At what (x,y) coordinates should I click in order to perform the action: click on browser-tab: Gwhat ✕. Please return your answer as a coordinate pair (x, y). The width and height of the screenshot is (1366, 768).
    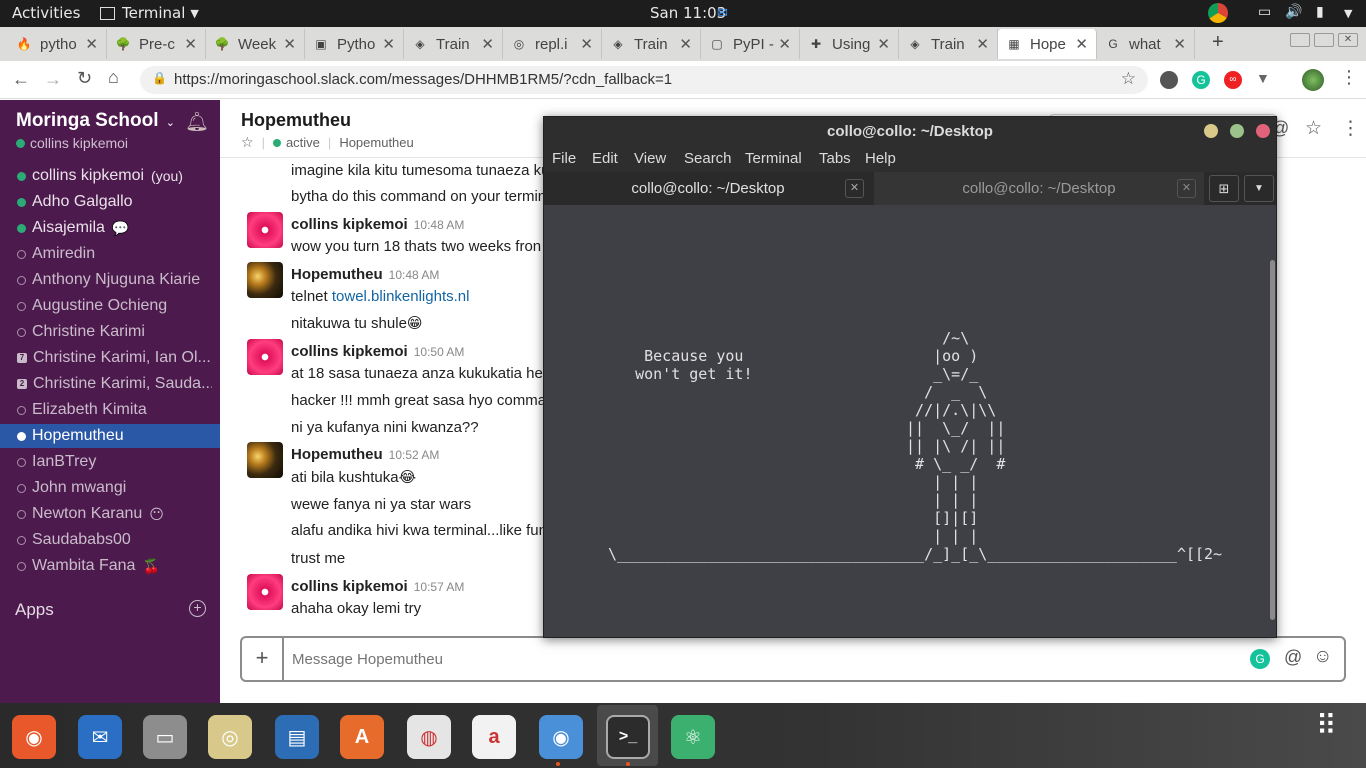
    Looking at the image, I should click on (1146, 44).